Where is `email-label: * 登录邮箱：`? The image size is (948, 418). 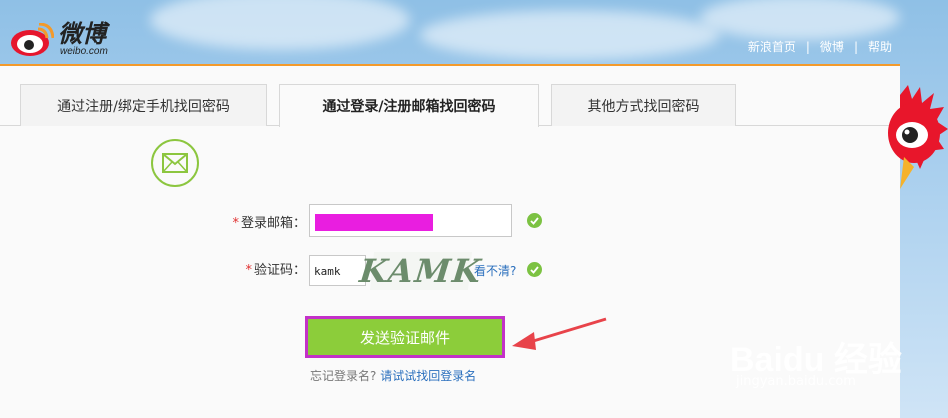
email-label: * 登录邮箱： is located at coordinates (269, 223).